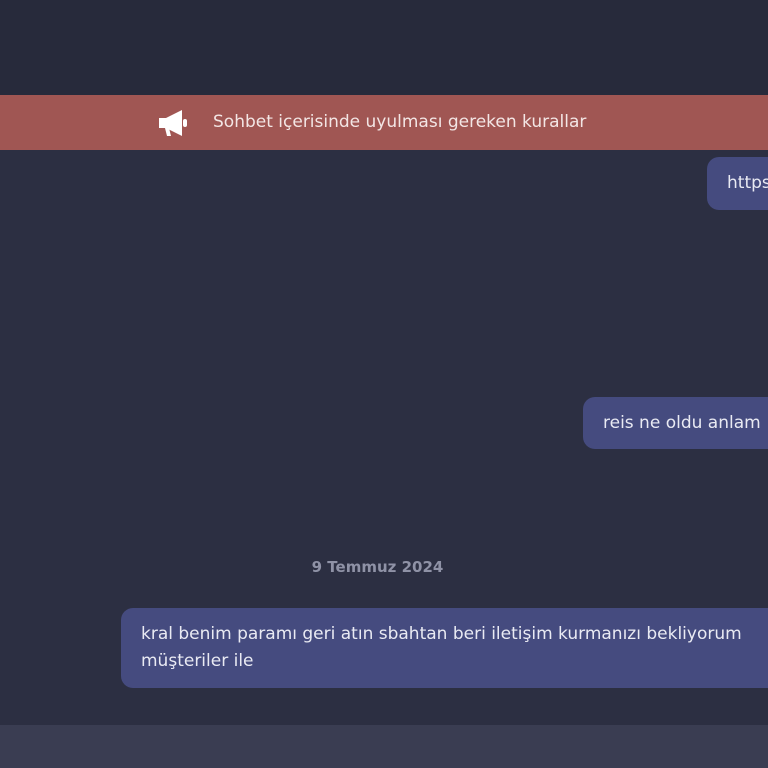 The width and height of the screenshot is (768, 768). Describe the element at coordinates (173, 123) in the screenshot. I see `megaphone-icon` at that location.